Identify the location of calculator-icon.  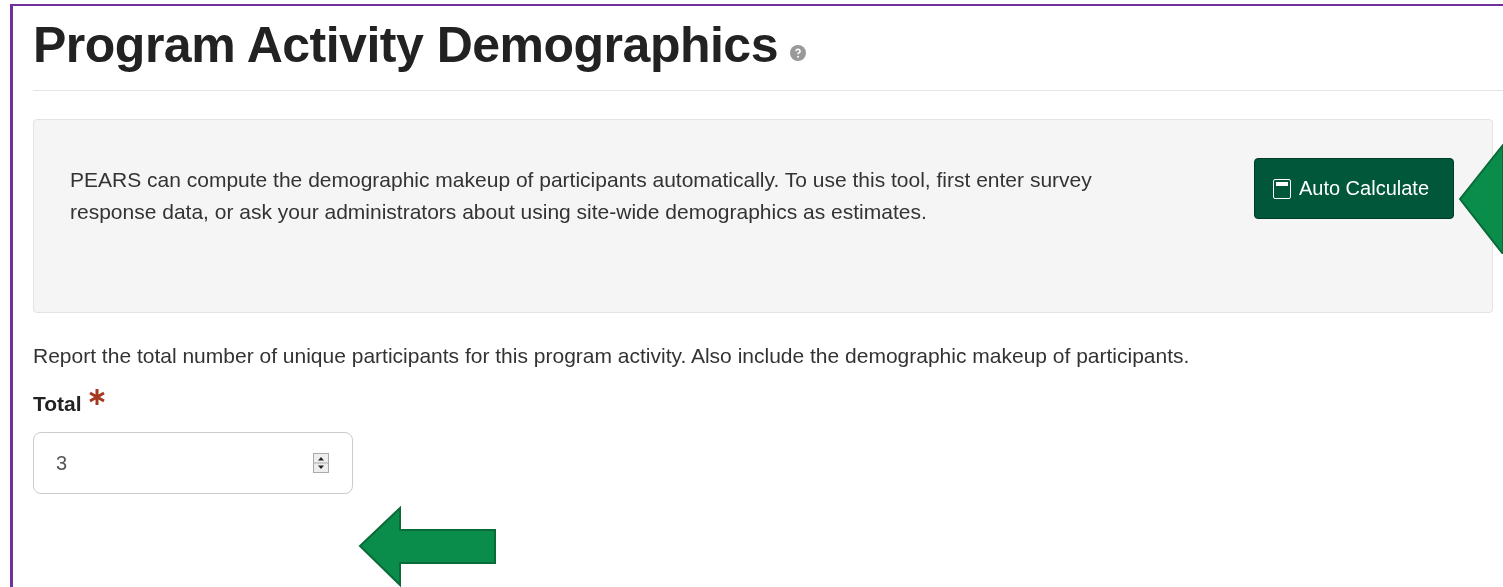
(1281, 188).